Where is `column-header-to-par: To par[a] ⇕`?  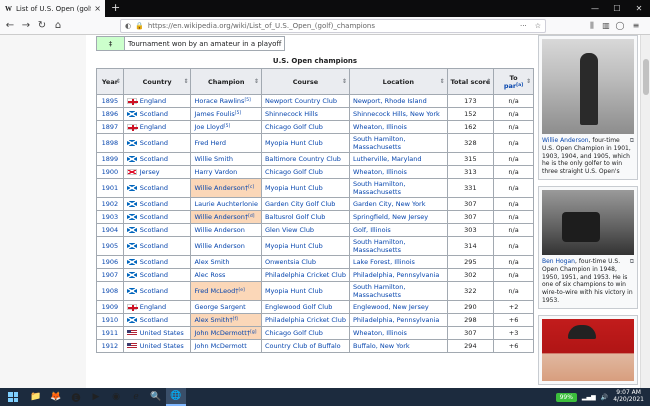
column-header-to-par: To par[a] ⇕ is located at coordinates (513, 81).